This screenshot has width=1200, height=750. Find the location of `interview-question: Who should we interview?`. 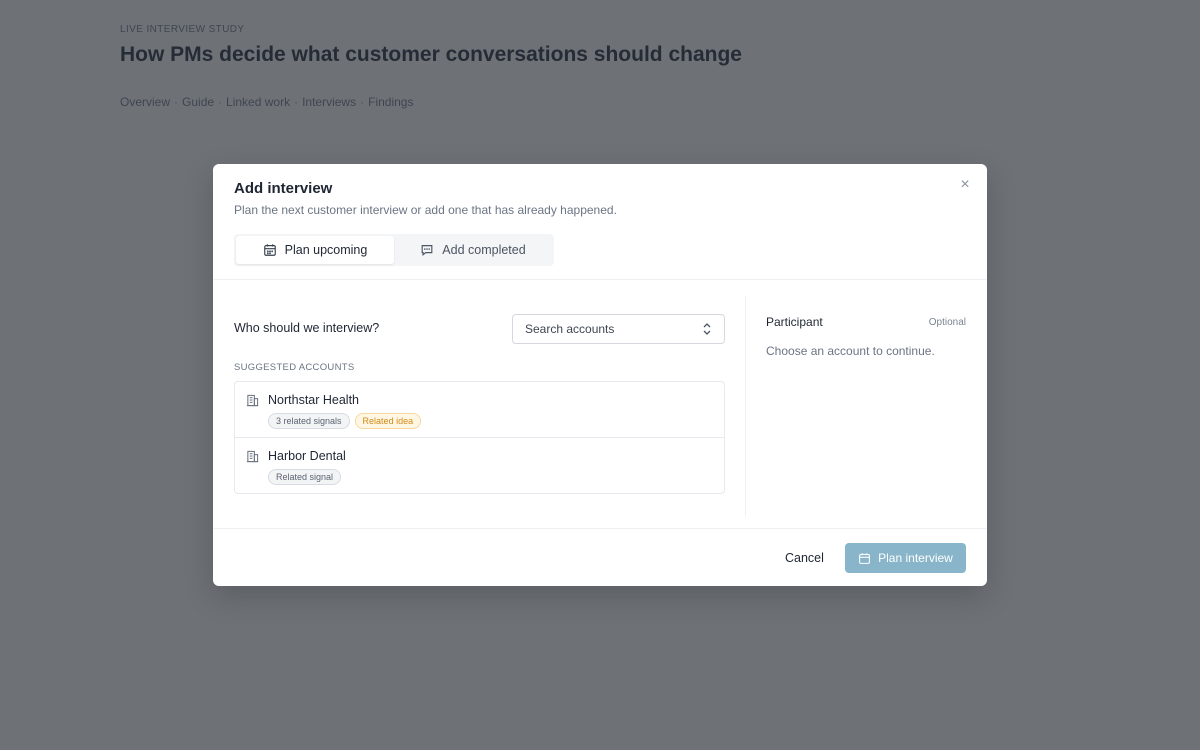

interview-question: Who should we interview? is located at coordinates (307, 328).